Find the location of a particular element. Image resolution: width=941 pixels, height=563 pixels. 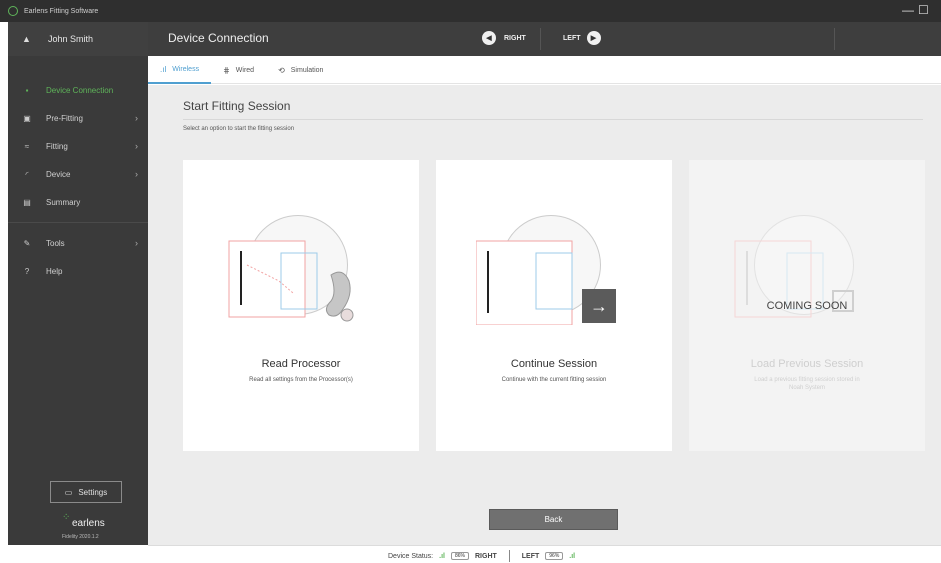

sidebar-item-summary: ▤ Summary is located at coordinates (78, 202).